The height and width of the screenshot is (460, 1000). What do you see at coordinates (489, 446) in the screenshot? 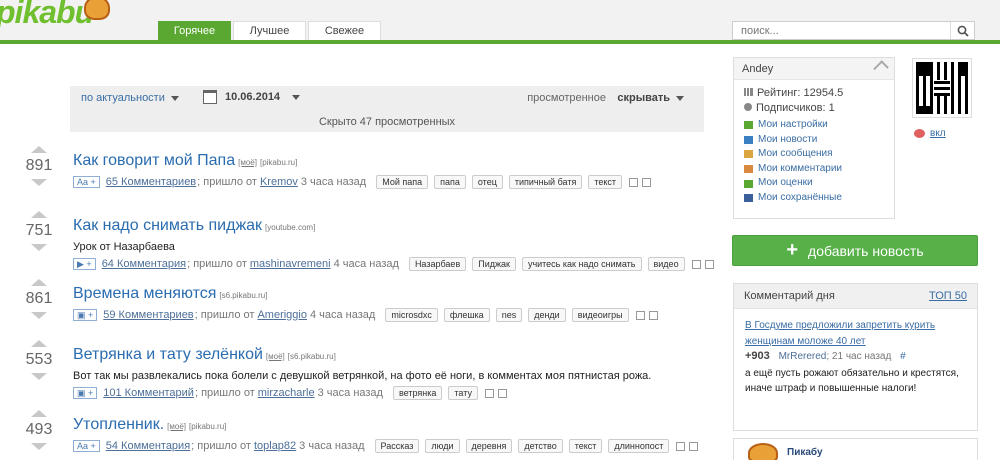
I see `story-tag: деревня` at bounding box center [489, 446].